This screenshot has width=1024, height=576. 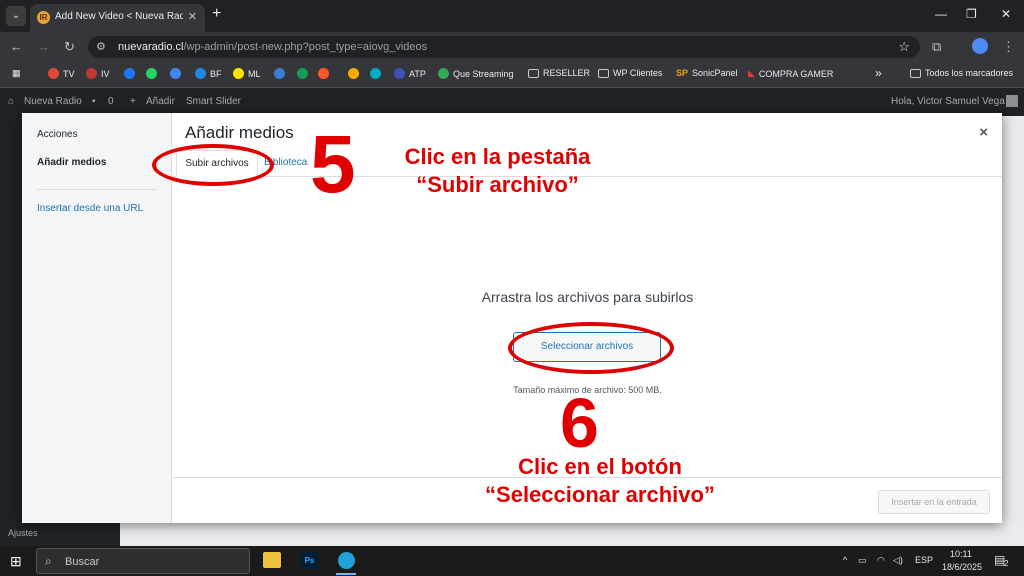 What do you see at coordinates (1006, 14) in the screenshot?
I see `close-window-icon: ✕` at bounding box center [1006, 14].